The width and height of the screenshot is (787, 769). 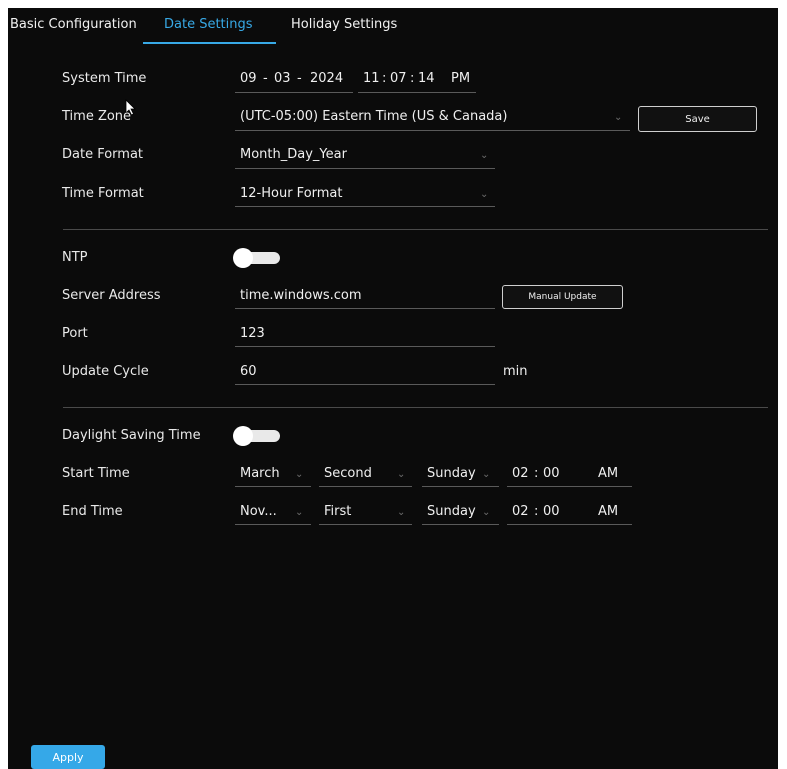 I want to click on start-month-underline, so click(x=273, y=486).